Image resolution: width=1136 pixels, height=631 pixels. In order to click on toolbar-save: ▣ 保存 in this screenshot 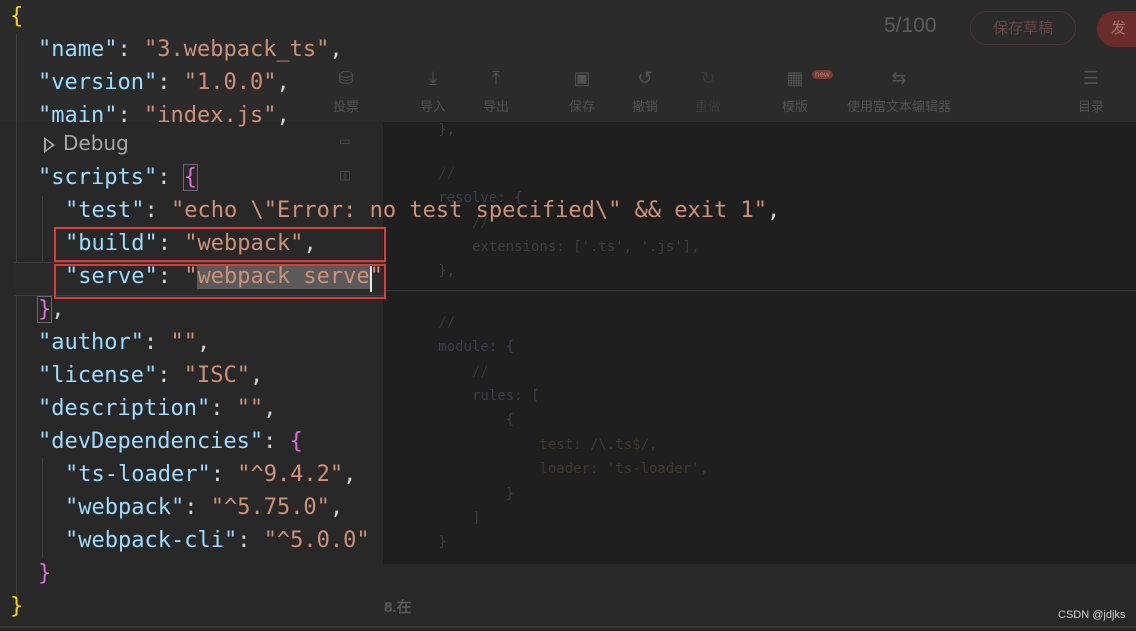, I will do `click(582, 90)`.